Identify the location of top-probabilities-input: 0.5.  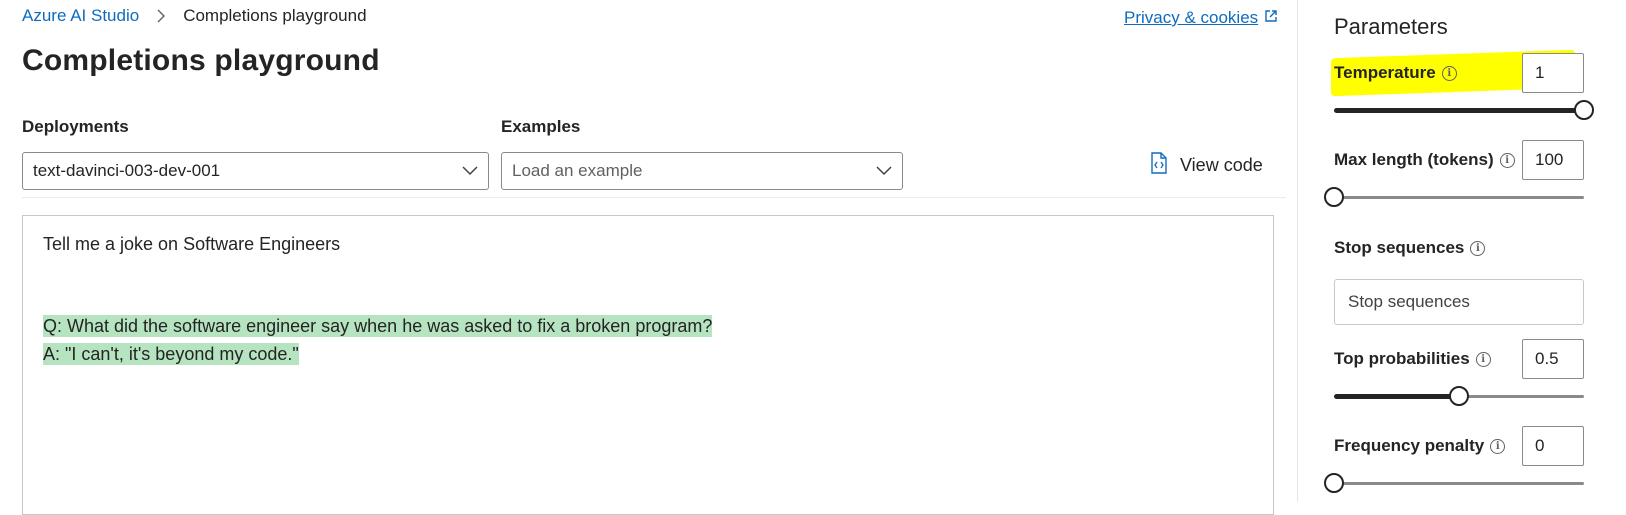
(1553, 359).